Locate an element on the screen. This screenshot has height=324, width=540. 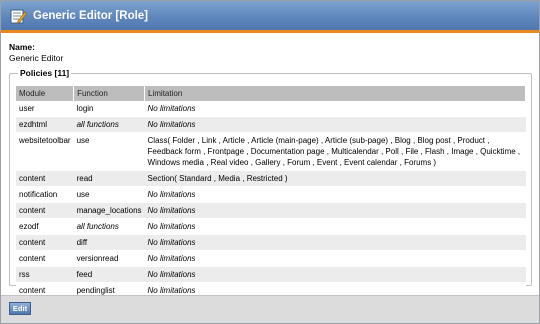
function-cell: feed is located at coordinates (109, 274).